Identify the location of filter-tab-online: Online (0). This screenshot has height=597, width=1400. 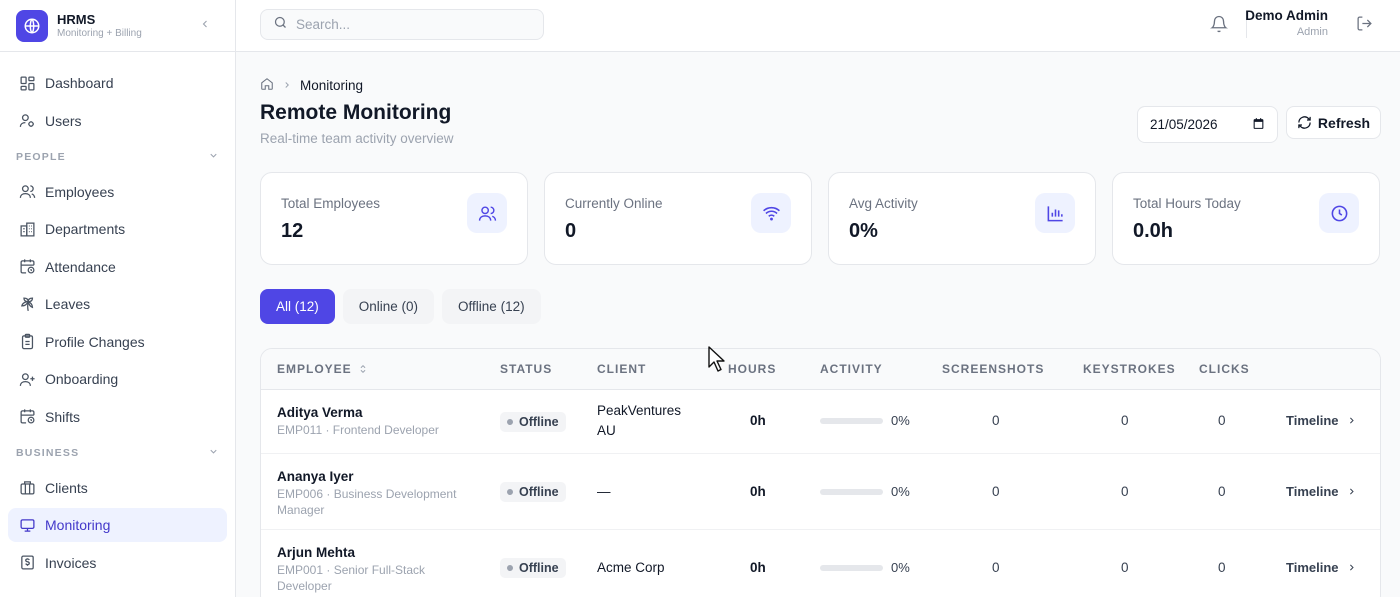
(388, 306).